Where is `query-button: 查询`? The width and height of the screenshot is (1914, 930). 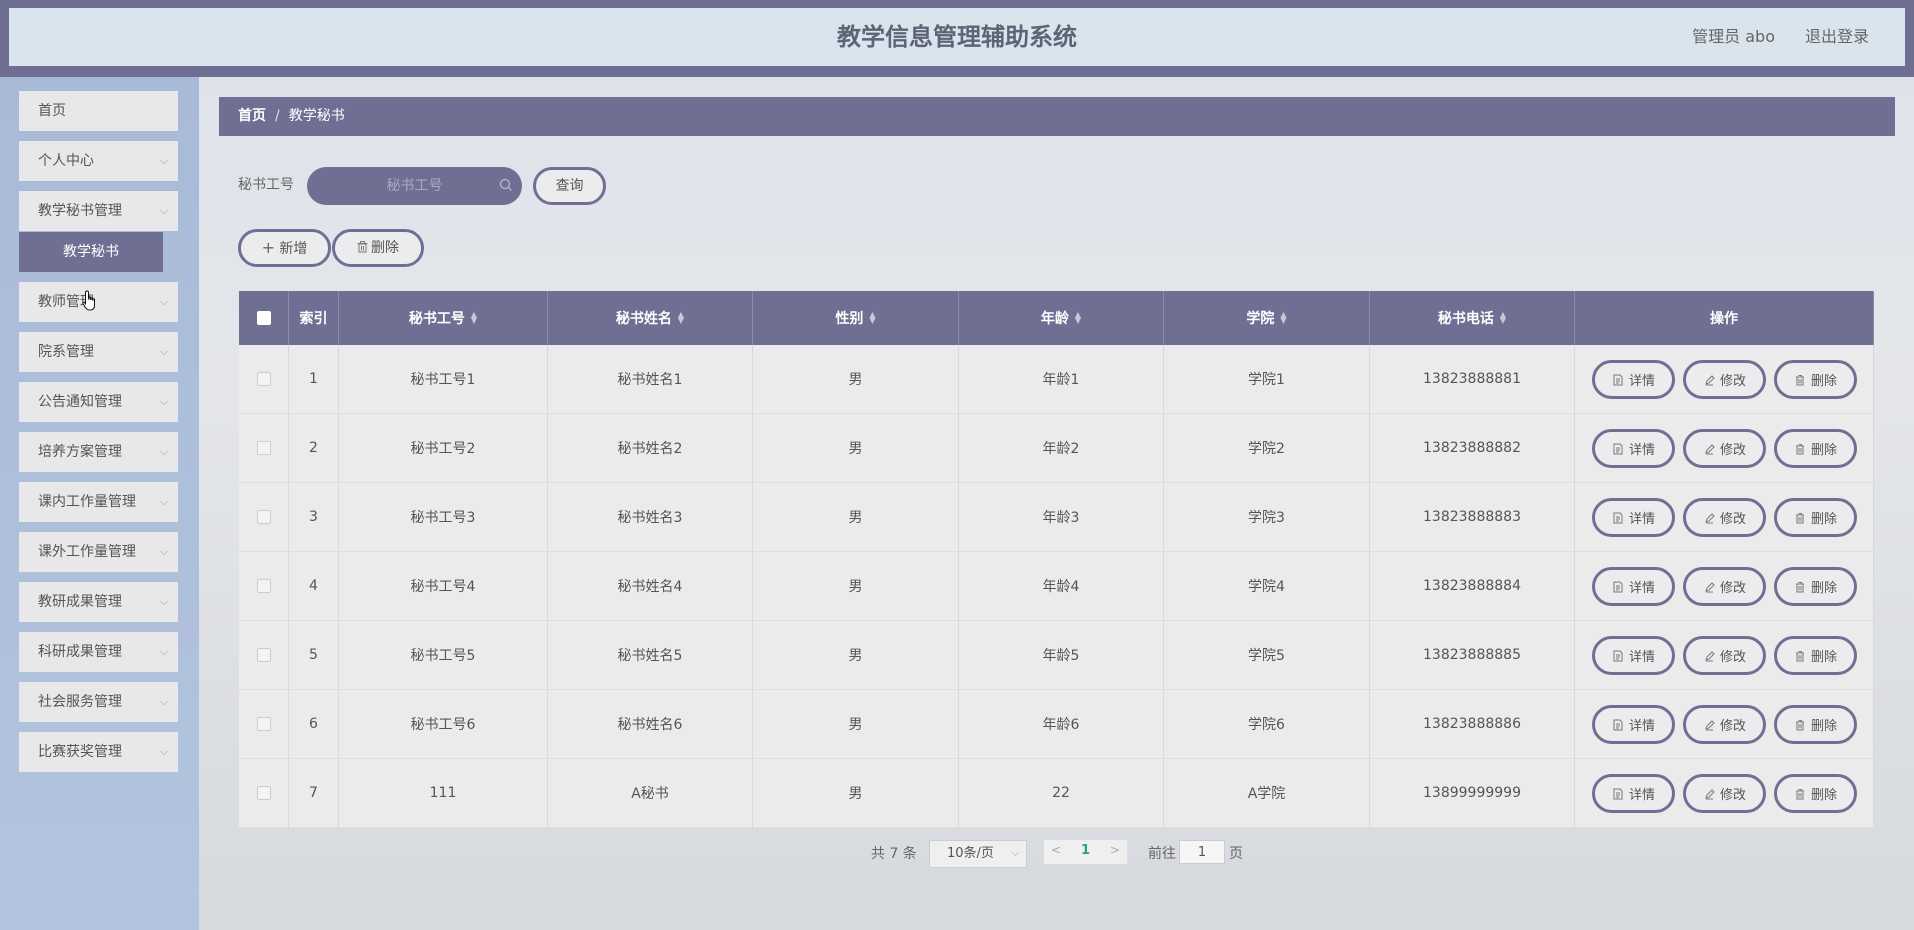
query-button: 查询 is located at coordinates (569, 186).